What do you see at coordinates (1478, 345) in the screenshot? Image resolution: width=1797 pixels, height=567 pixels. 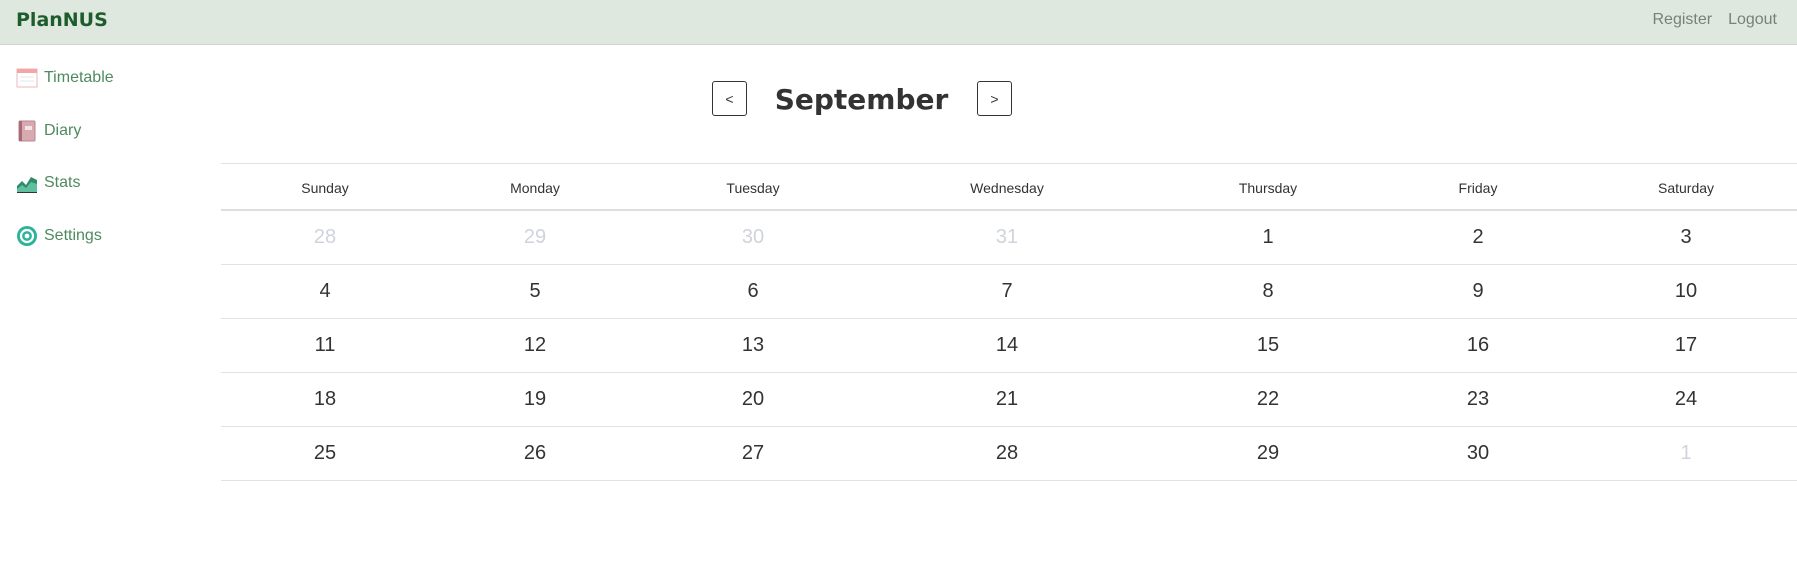 I see `calendar-day: 16` at bounding box center [1478, 345].